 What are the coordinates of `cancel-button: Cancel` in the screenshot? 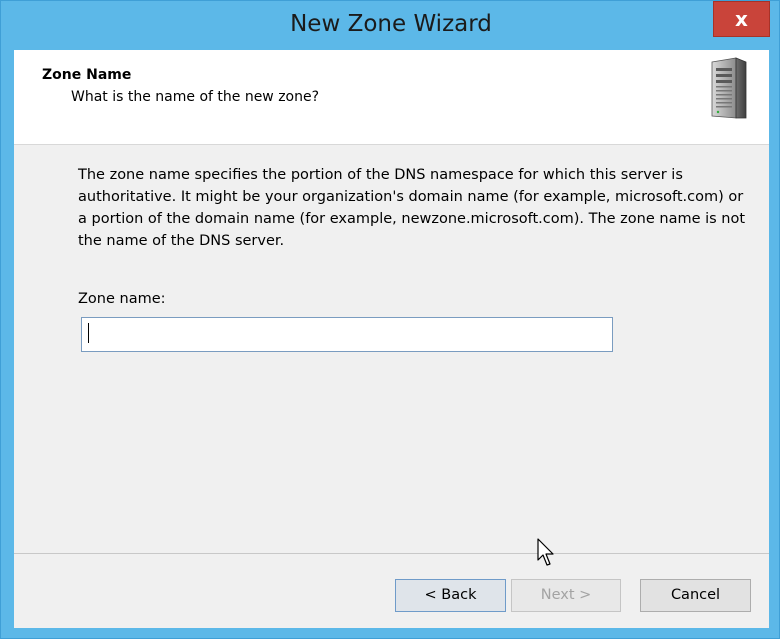 It's located at (695, 595).